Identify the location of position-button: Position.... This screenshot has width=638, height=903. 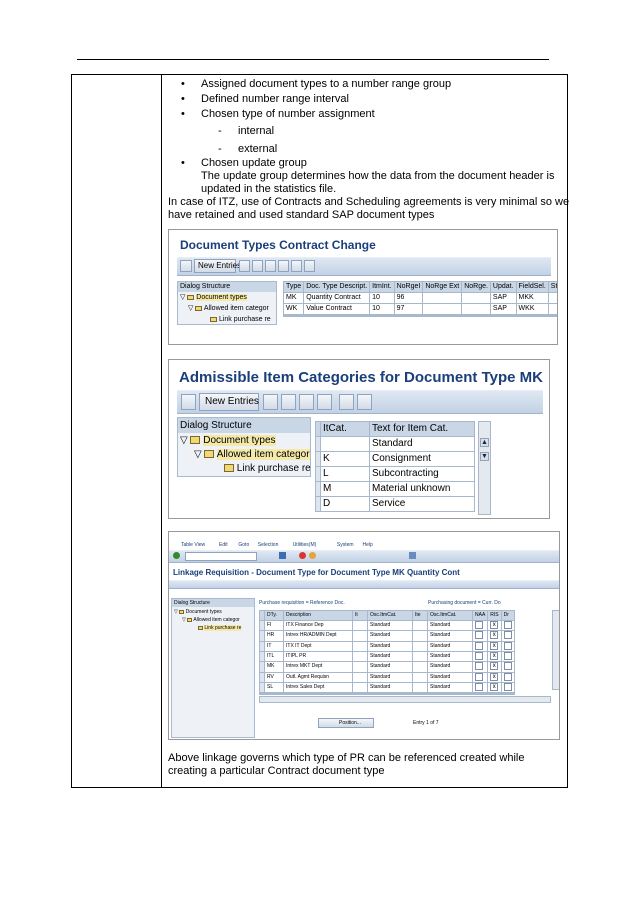
(346, 723).